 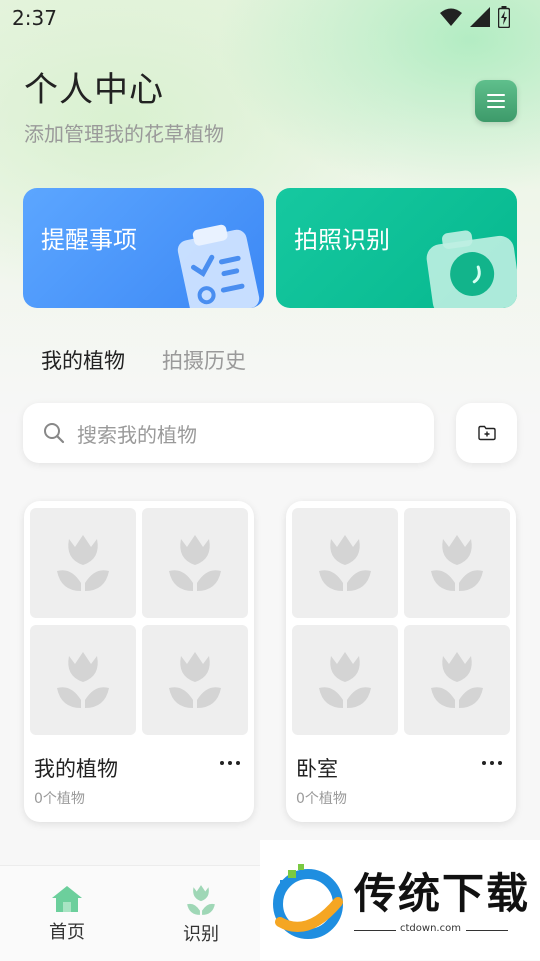 What do you see at coordinates (124, 134) in the screenshot?
I see `page-subtitle: 添加管理我的花草植物` at bounding box center [124, 134].